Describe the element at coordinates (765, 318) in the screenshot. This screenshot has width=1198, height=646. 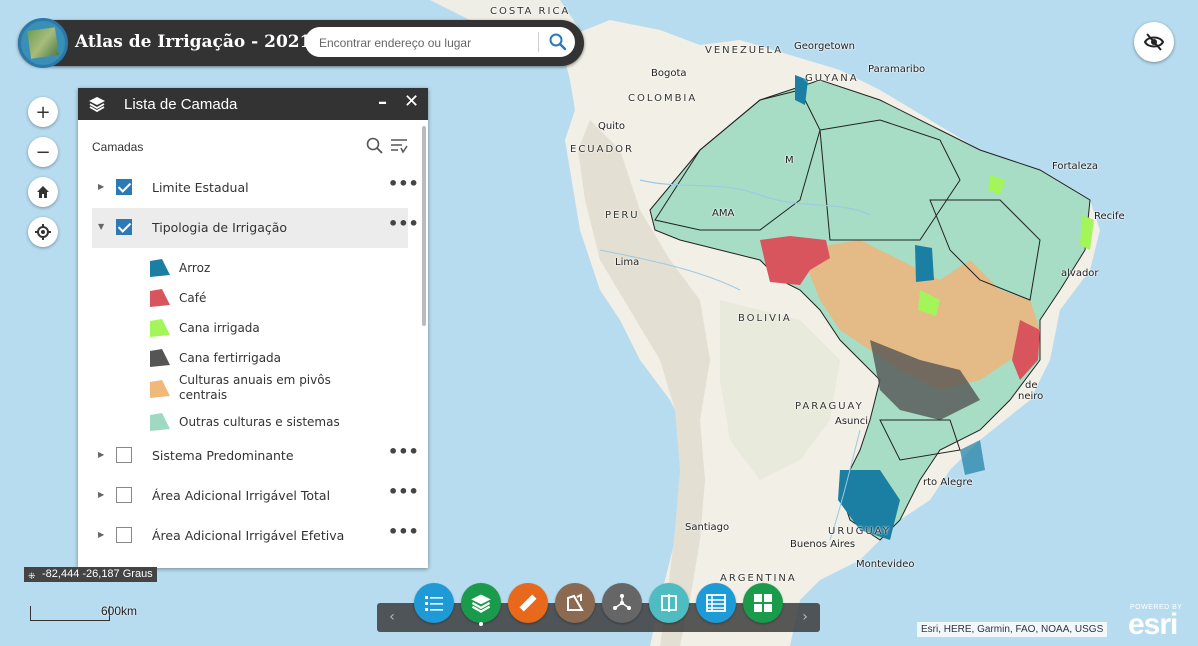
I see `label-bolivia: BOLIVIA` at that location.